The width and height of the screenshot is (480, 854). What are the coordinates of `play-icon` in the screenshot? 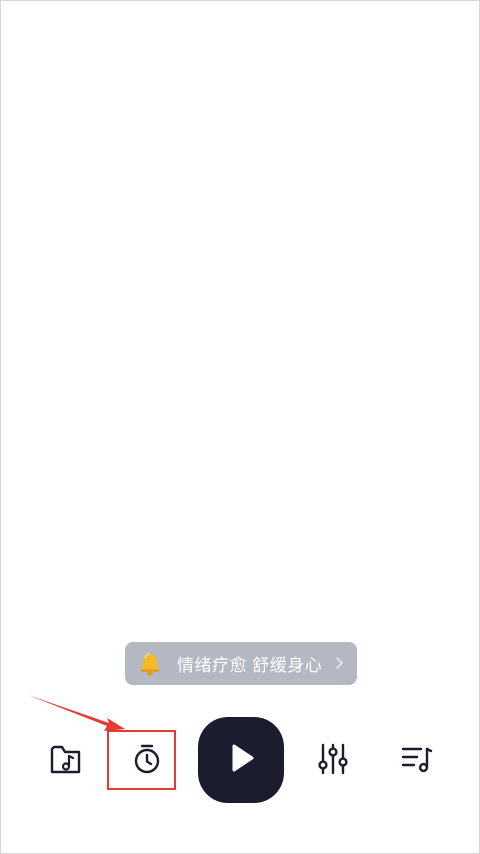 It's located at (241, 760).